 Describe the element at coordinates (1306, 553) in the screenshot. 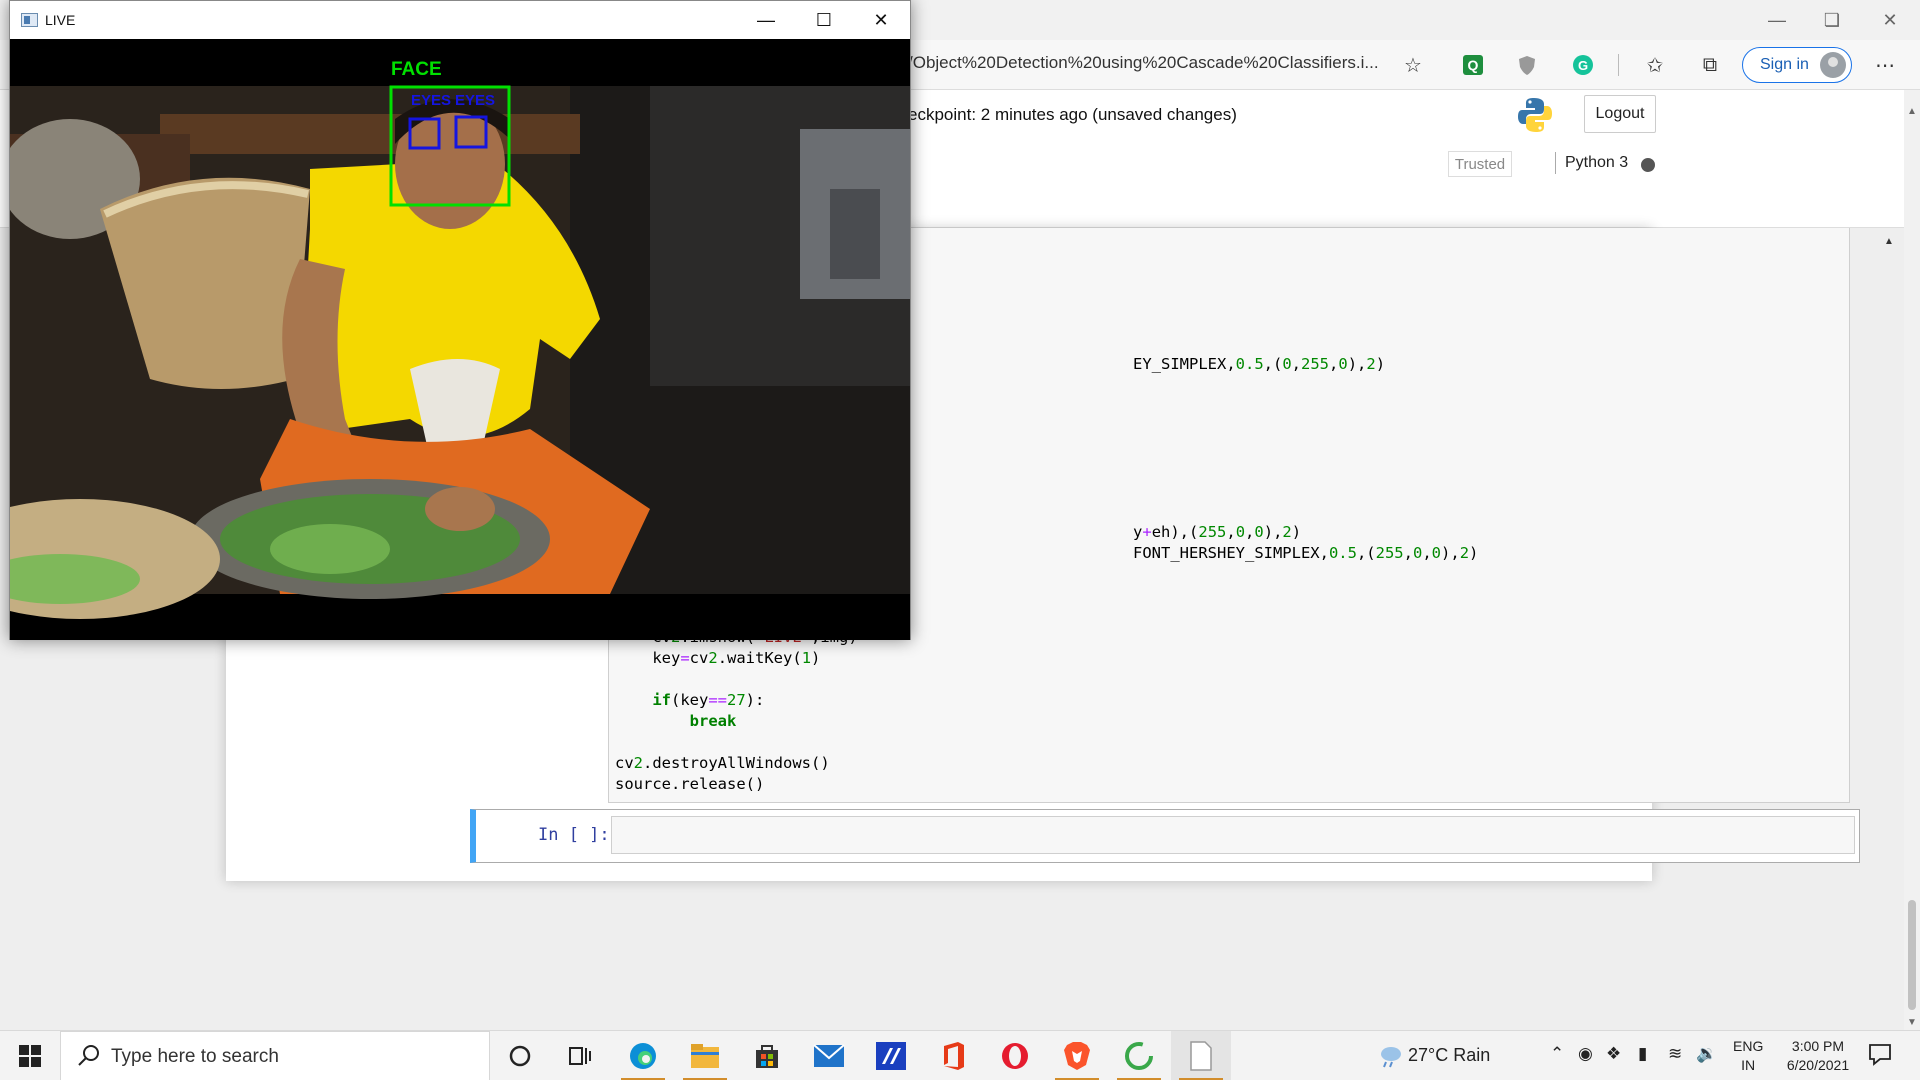

I see `code-line: FONT_HERSHEY_SIMPLEX,0.5,(255,0,0),2)` at that location.